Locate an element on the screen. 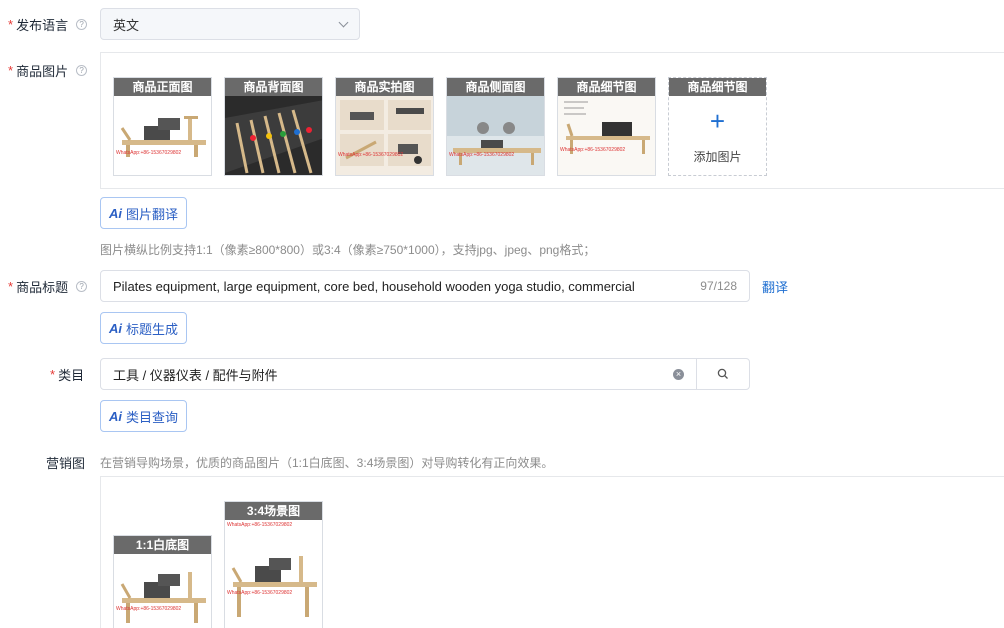 The height and width of the screenshot is (628, 1004). title-generate-button: Ai 标题生成 is located at coordinates (144, 328).